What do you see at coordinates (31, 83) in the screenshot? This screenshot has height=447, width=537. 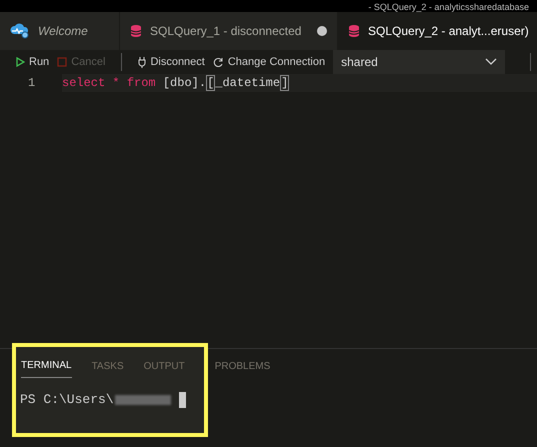 I see `line-number: 1` at bounding box center [31, 83].